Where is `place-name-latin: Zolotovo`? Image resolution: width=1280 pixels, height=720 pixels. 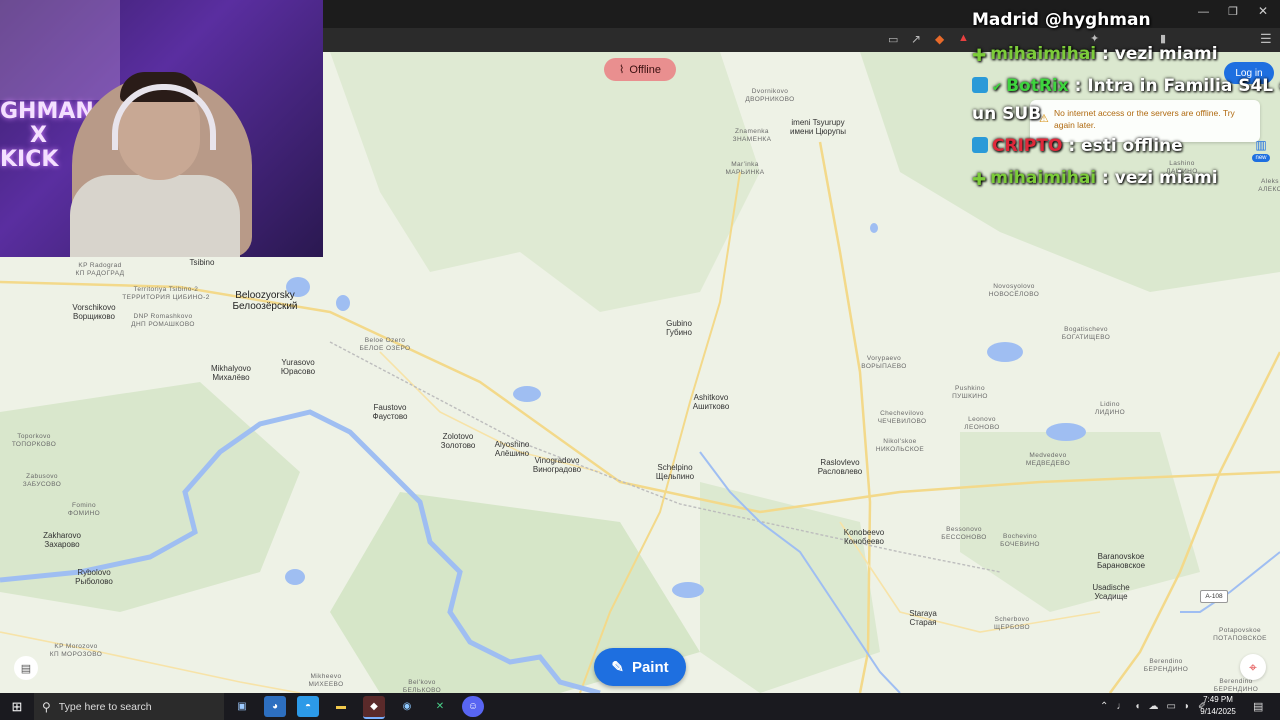 place-name-latin: Zolotovo is located at coordinates (458, 436).